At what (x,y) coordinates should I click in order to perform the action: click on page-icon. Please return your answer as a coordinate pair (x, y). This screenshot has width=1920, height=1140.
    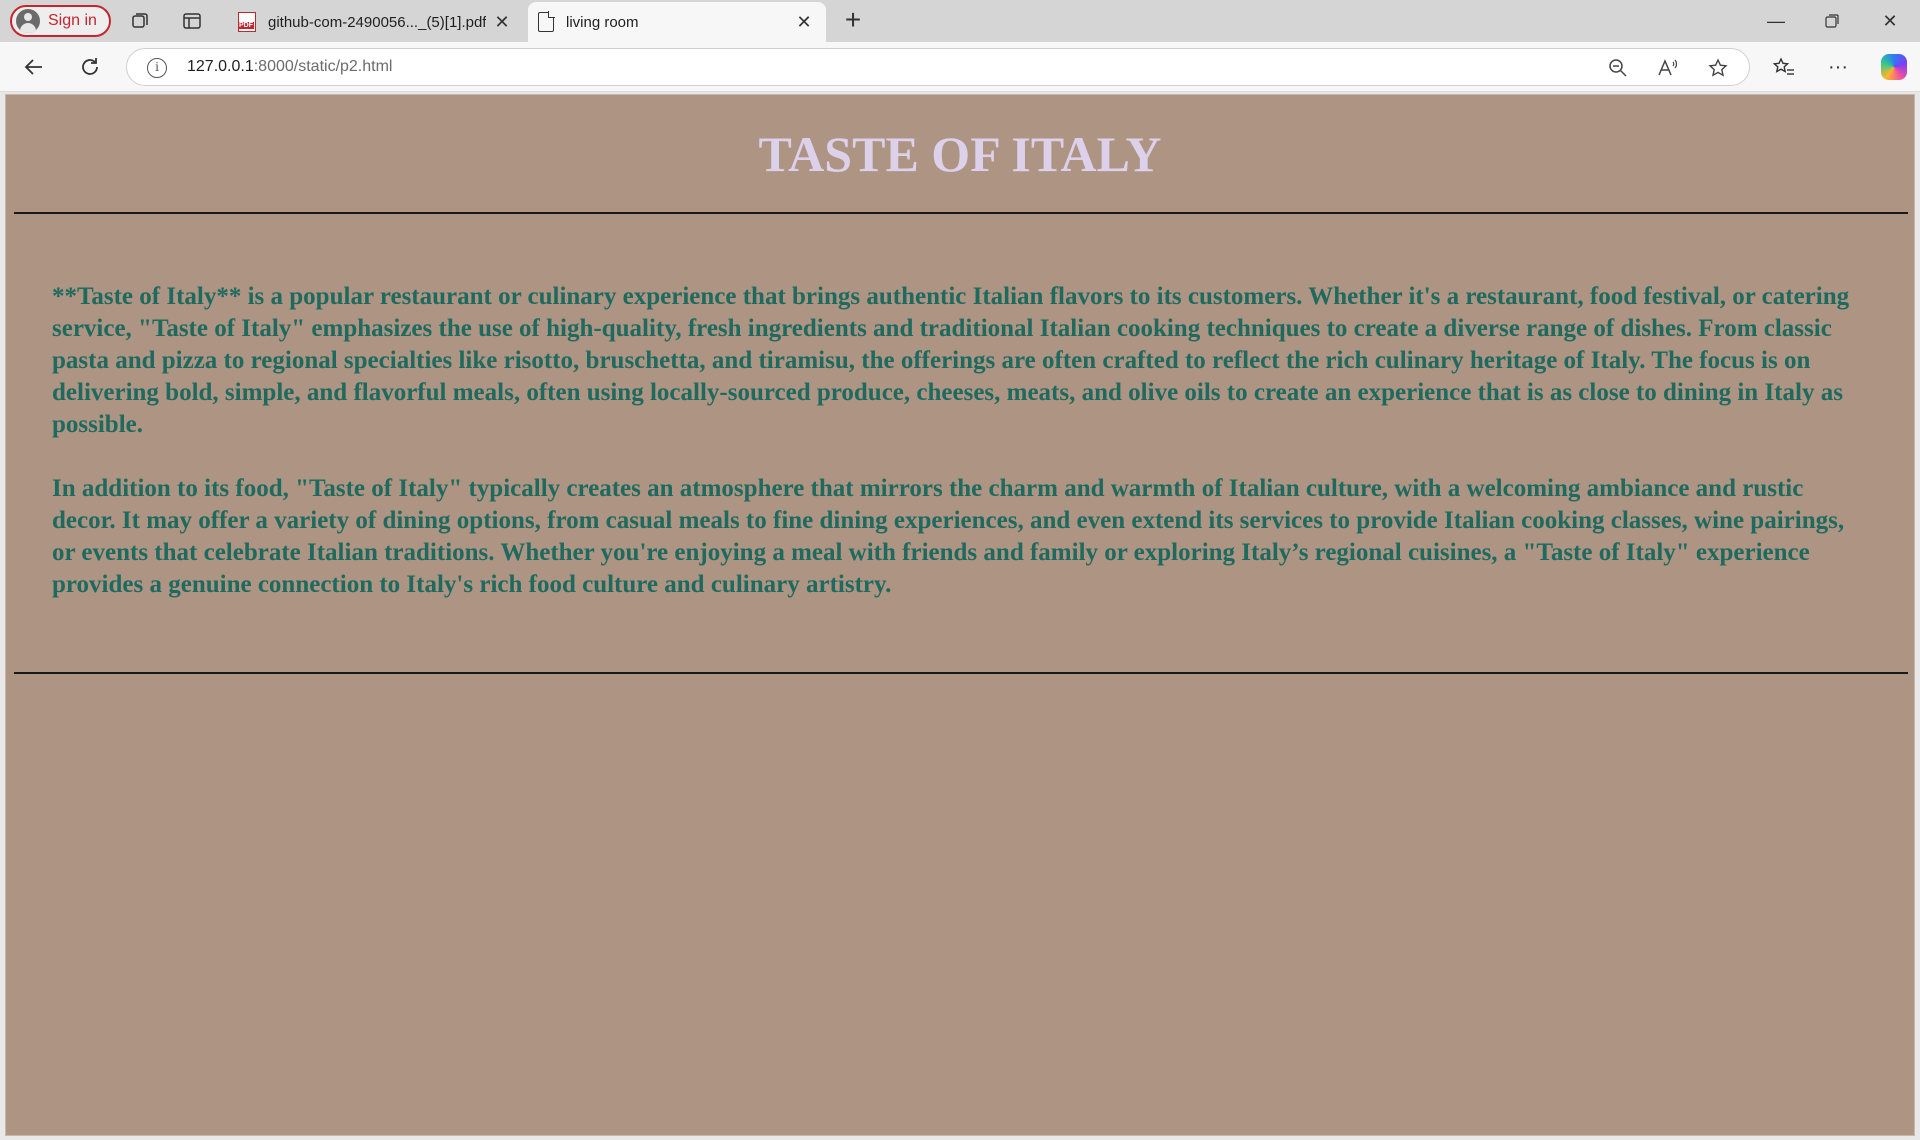
    Looking at the image, I should click on (546, 21).